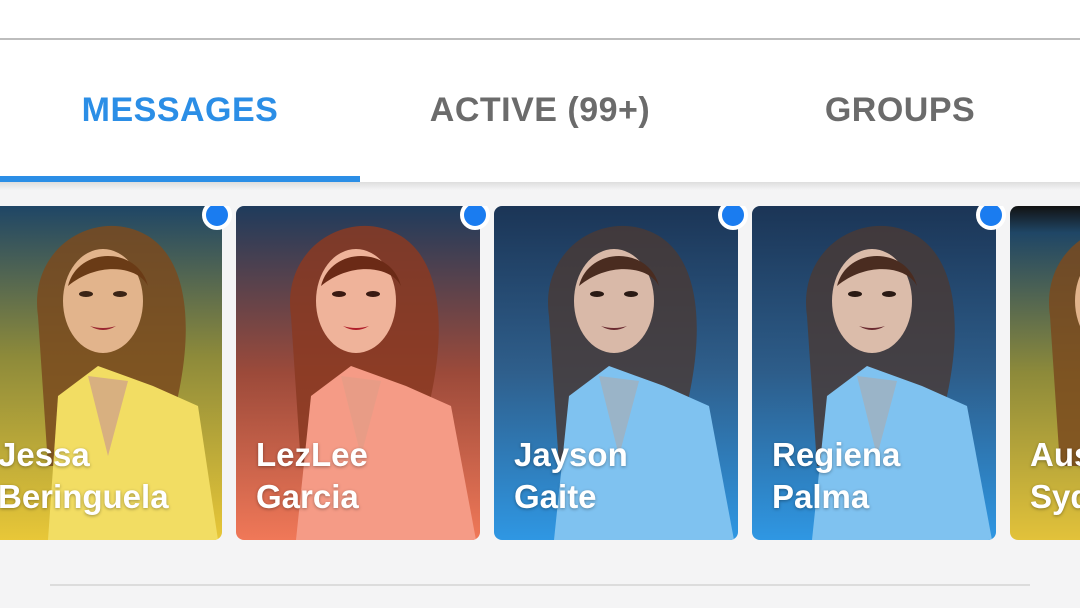 This screenshot has width=1080, height=608. What do you see at coordinates (540, 585) in the screenshot?
I see `list-divider` at bounding box center [540, 585].